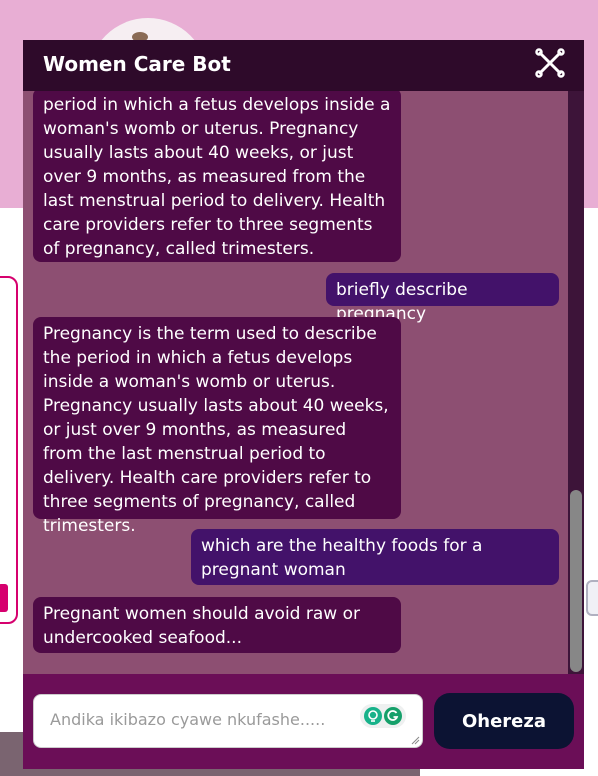 This screenshot has height=776, width=598. What do you see at coordinates (383, 716) in the screenshot?
I see `grammarly-widget` at bounding box center [383, 716].